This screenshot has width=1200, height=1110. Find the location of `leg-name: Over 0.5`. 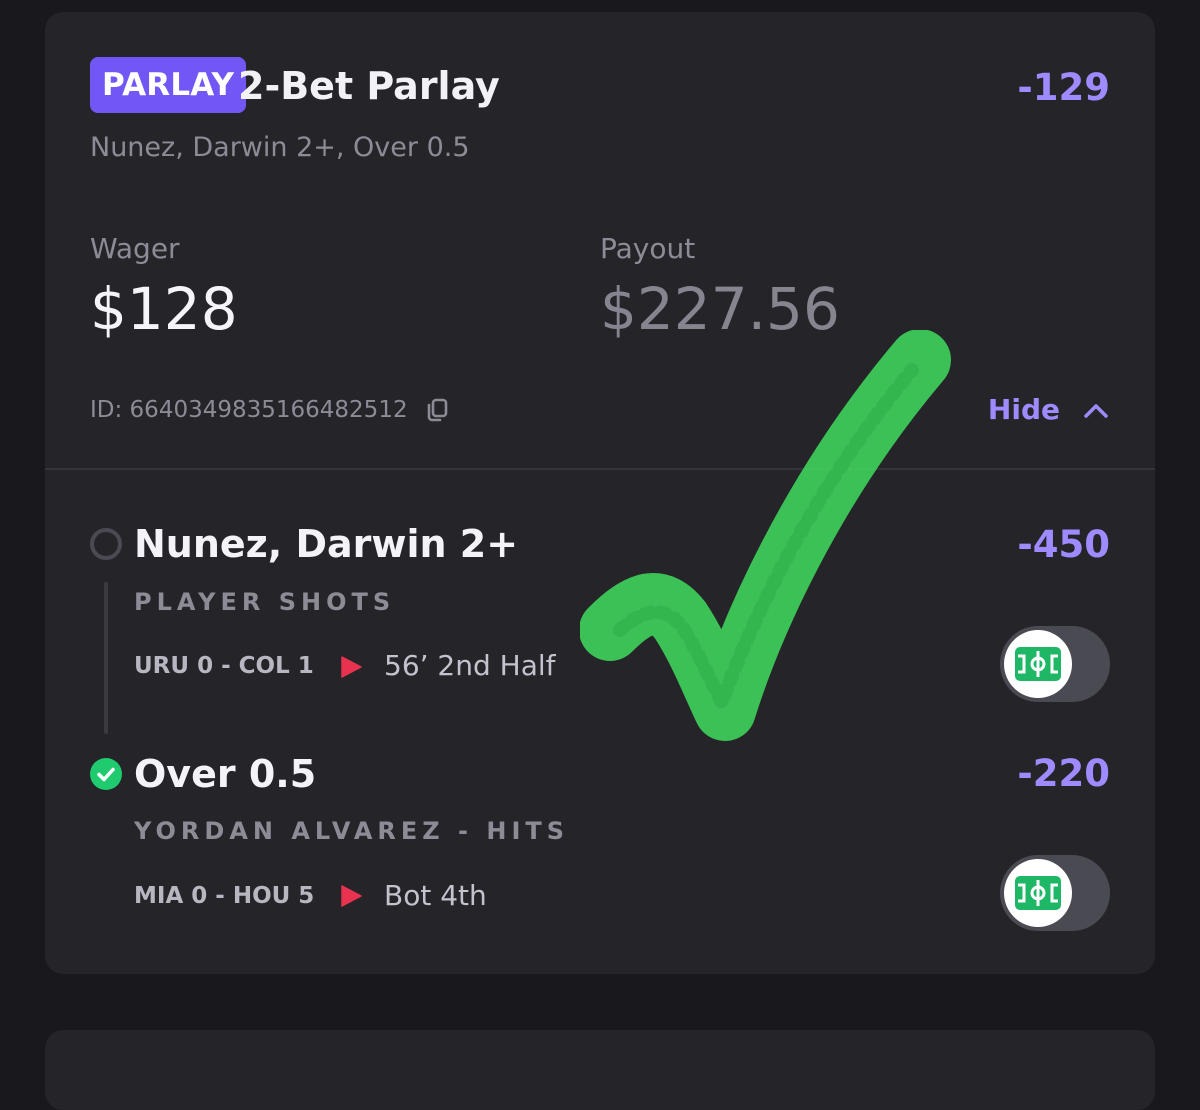

leg-name: Over 0.5 is located at coordinates (225, 774).